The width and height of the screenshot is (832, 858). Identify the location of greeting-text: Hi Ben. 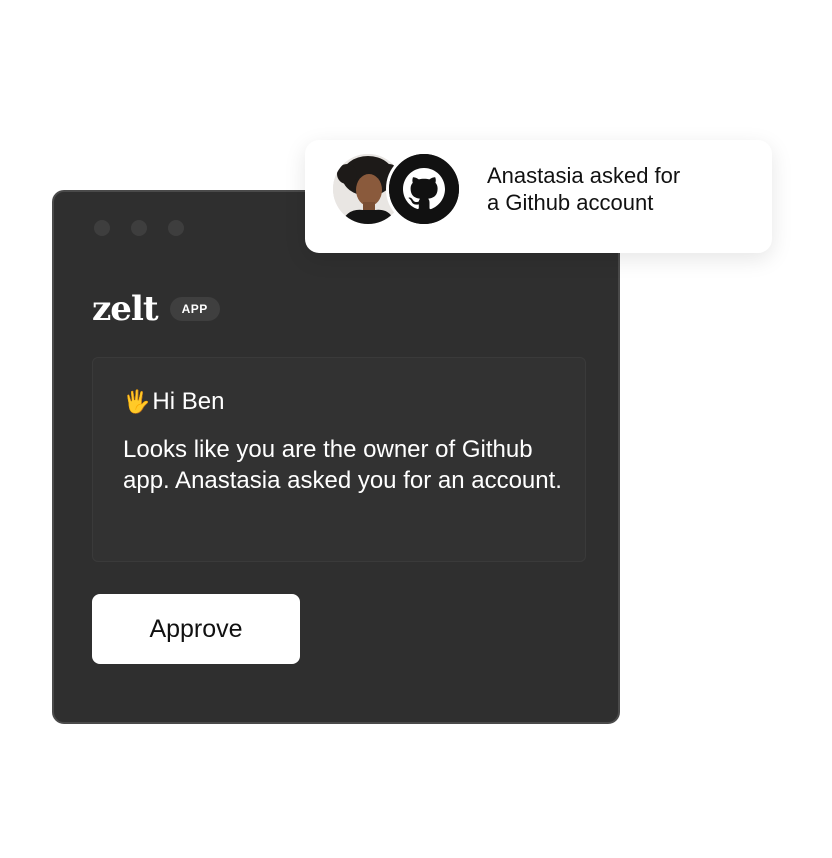
(188, 401).